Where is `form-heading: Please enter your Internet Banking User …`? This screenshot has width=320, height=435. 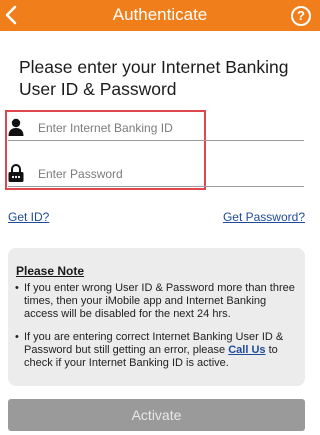
form-heading: Please enter your Internet Banking User … is located at coordinates (154, 78).